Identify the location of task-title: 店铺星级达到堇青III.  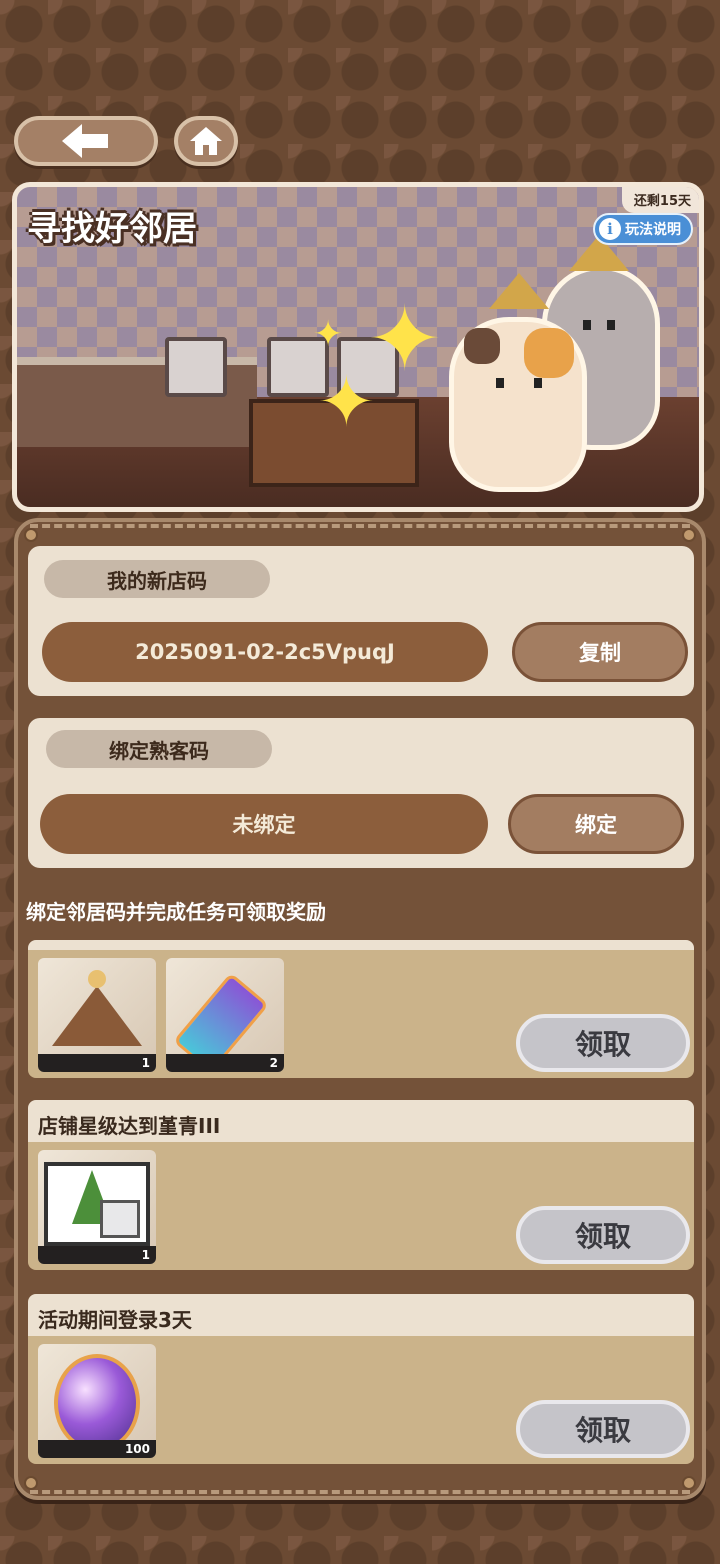
(361, 1121).